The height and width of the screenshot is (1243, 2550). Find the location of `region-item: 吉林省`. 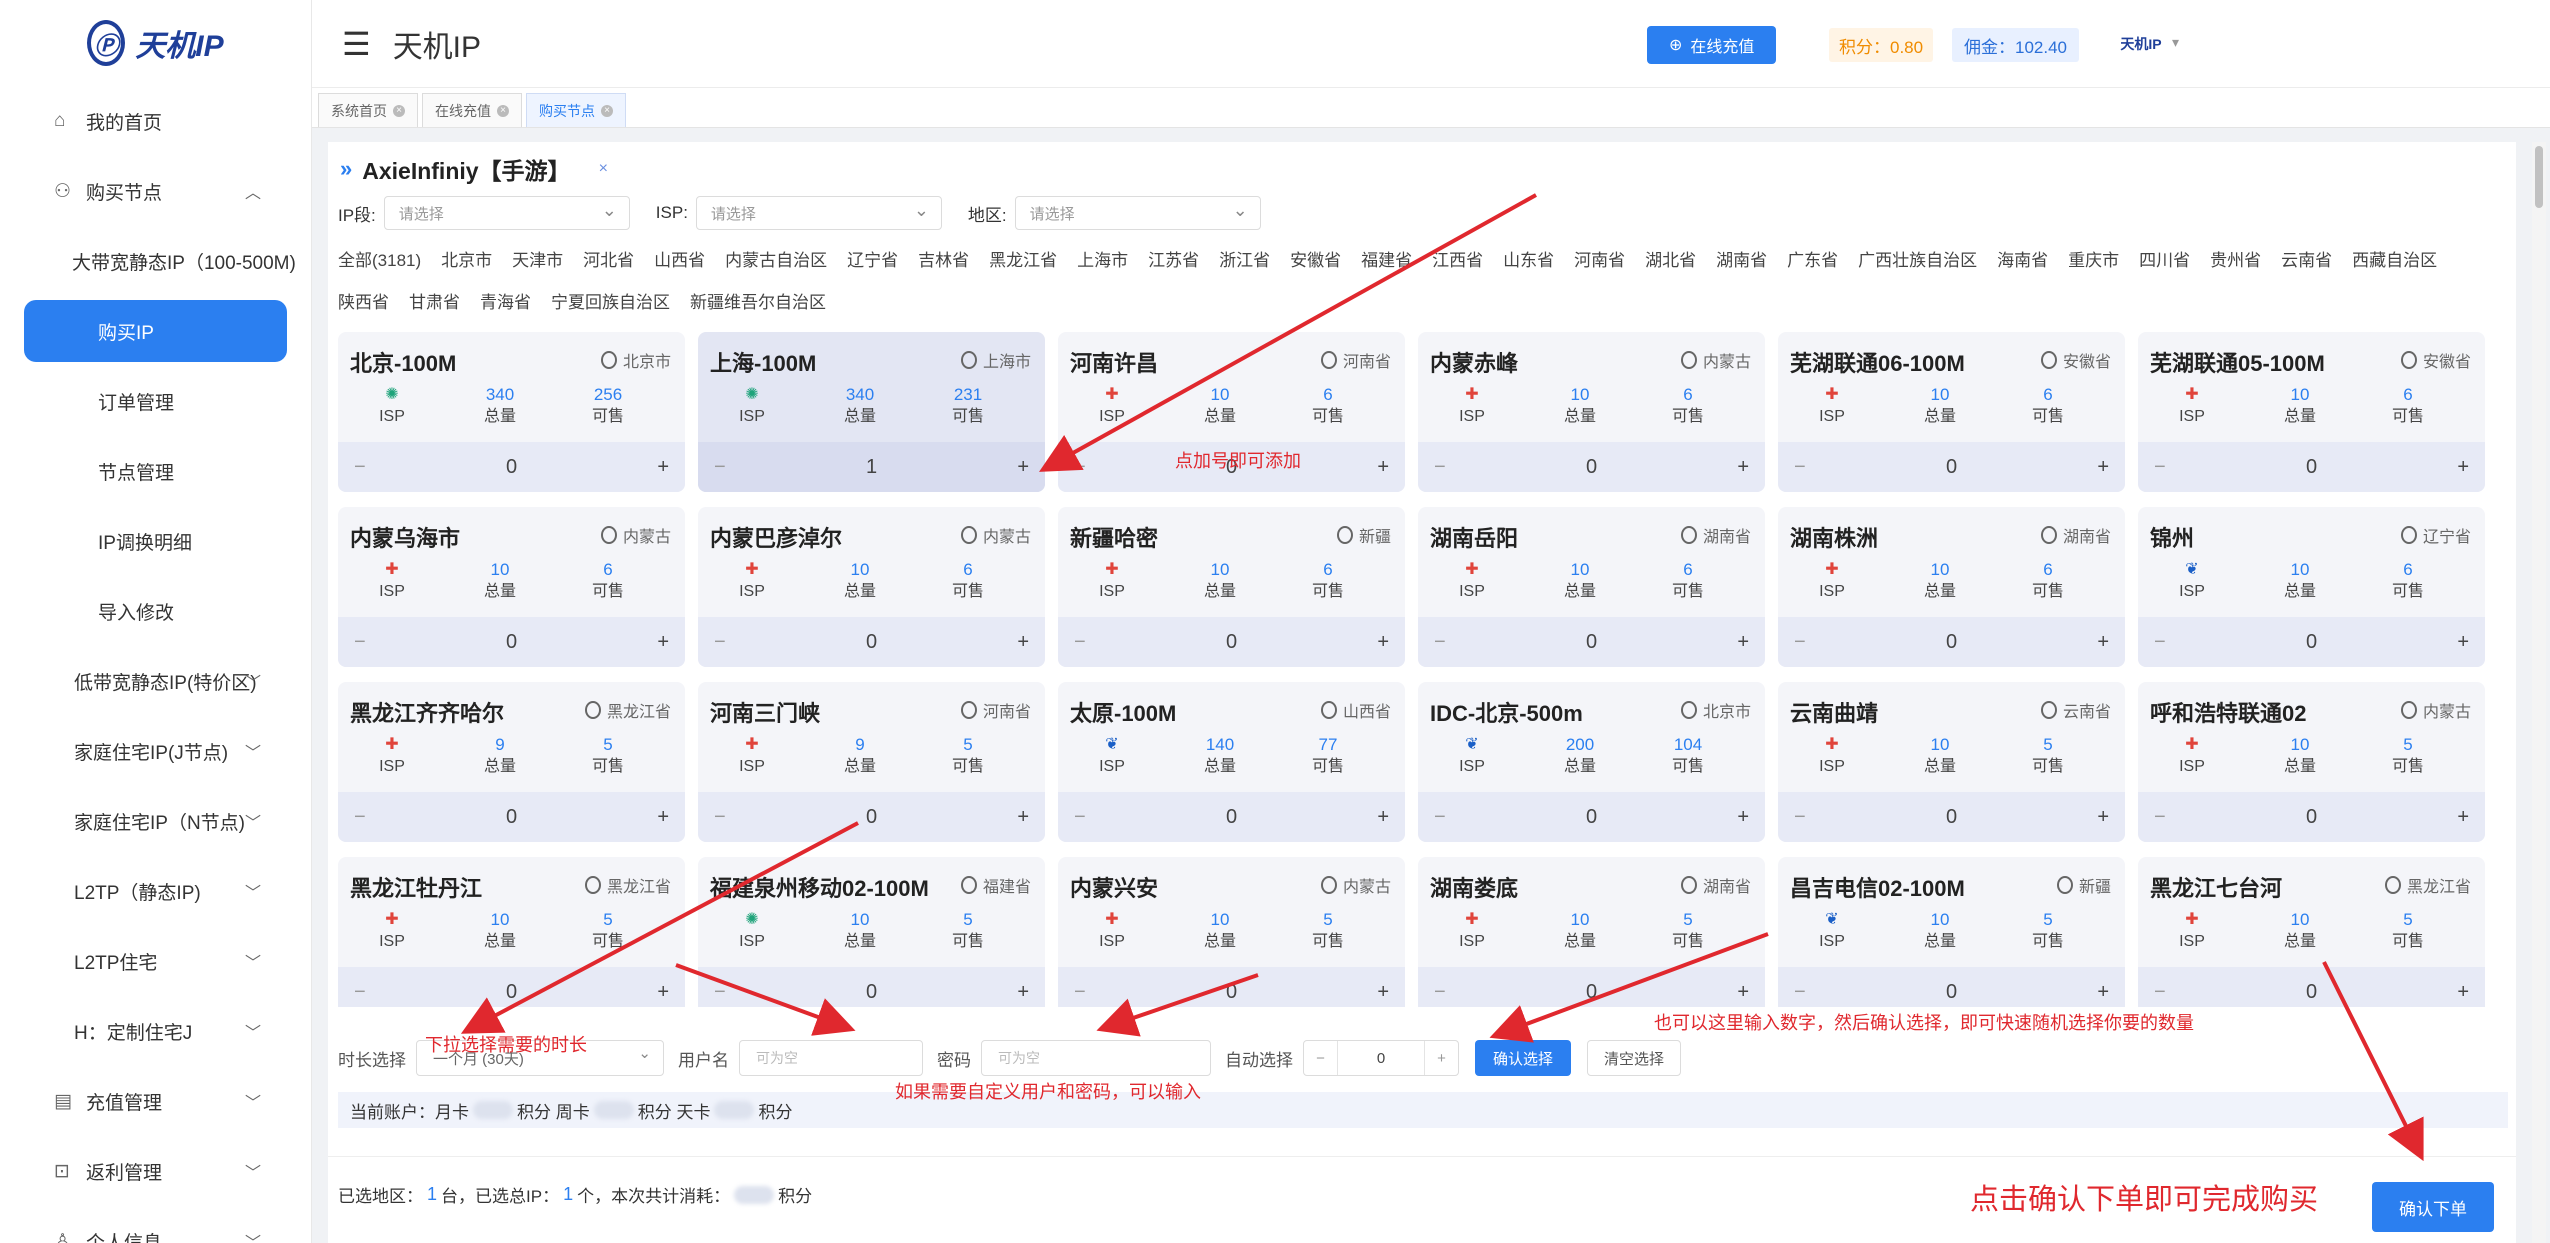

region-item: 吉林省 is located at coordinates (943, 261).